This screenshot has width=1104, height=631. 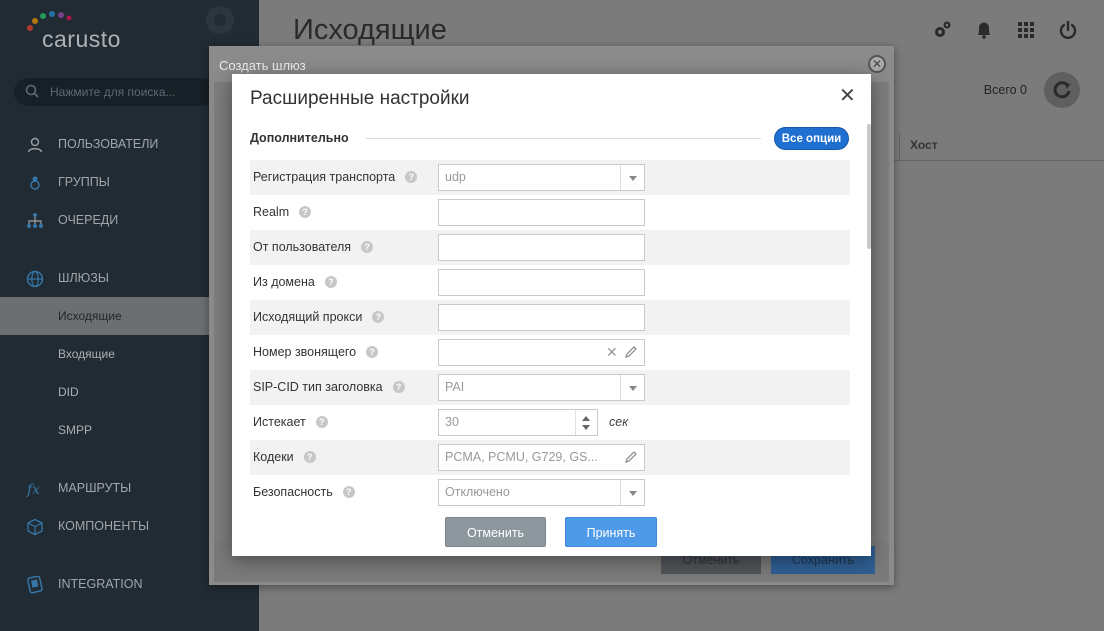 I want to click on table-header-divider, so click(x=997, y=160).